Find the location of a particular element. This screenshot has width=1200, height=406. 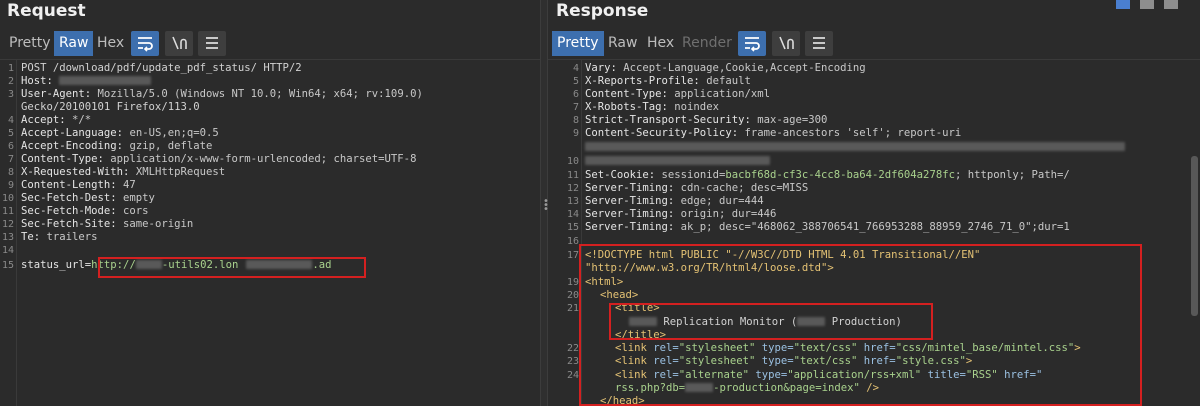

request-line: Content-Length: 47 is located at coordinates (78, 185).